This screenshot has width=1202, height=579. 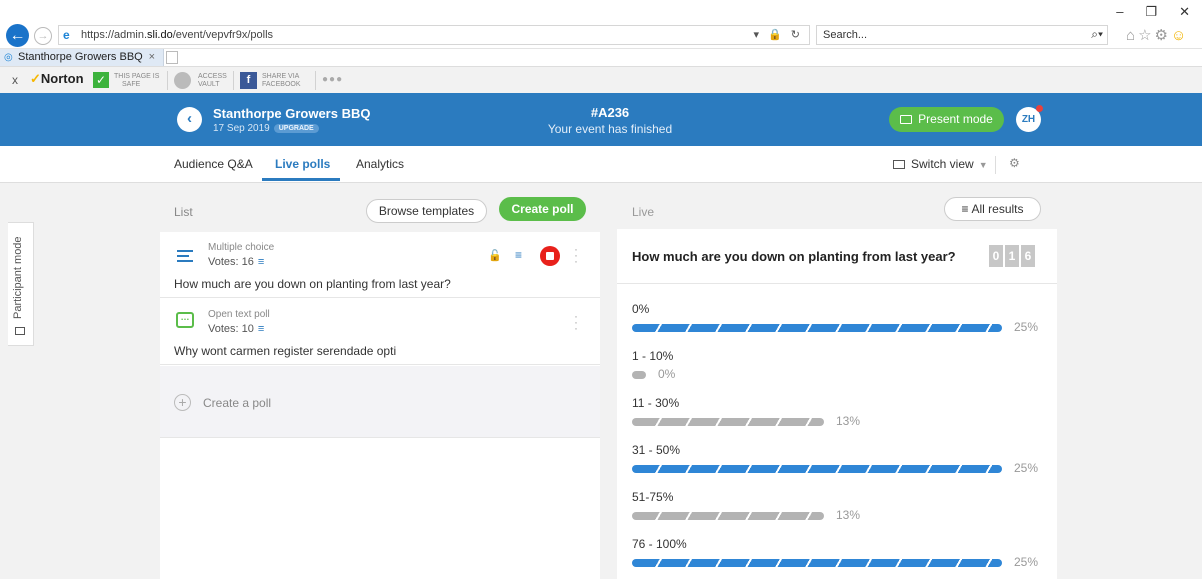 I want to click on counter-digit: 6, so click(x=1028, y=256).